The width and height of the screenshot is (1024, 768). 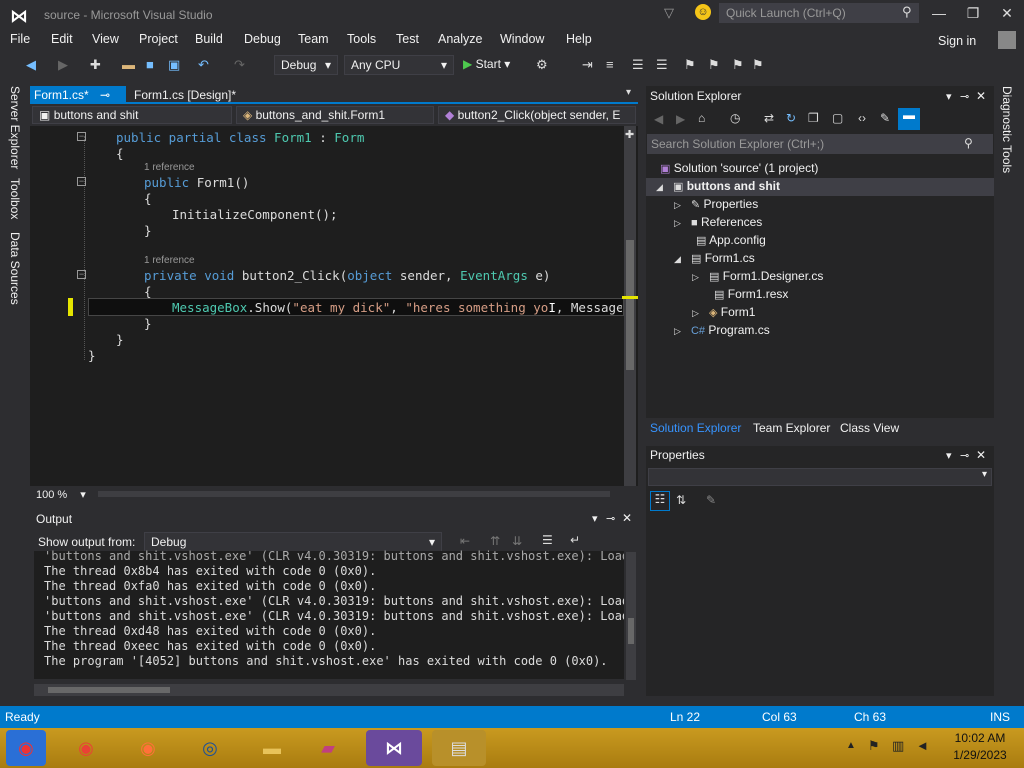 I want to click on output-next-icon: ⇊, so click(x=517, y=541).